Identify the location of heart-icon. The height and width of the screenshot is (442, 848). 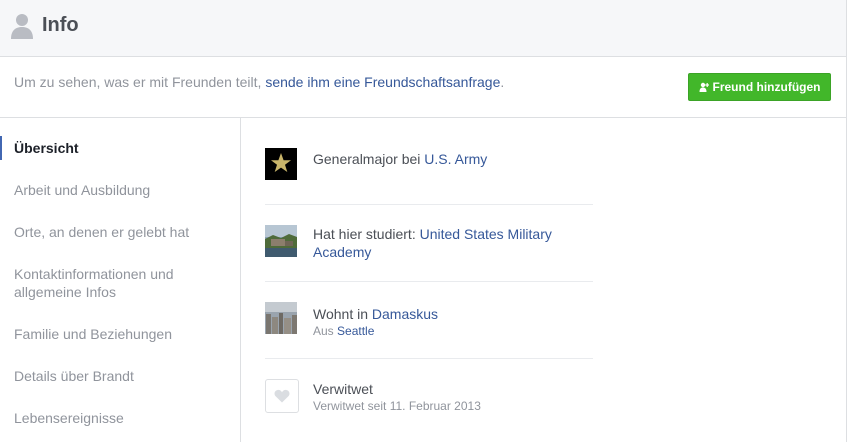
(282, 396).